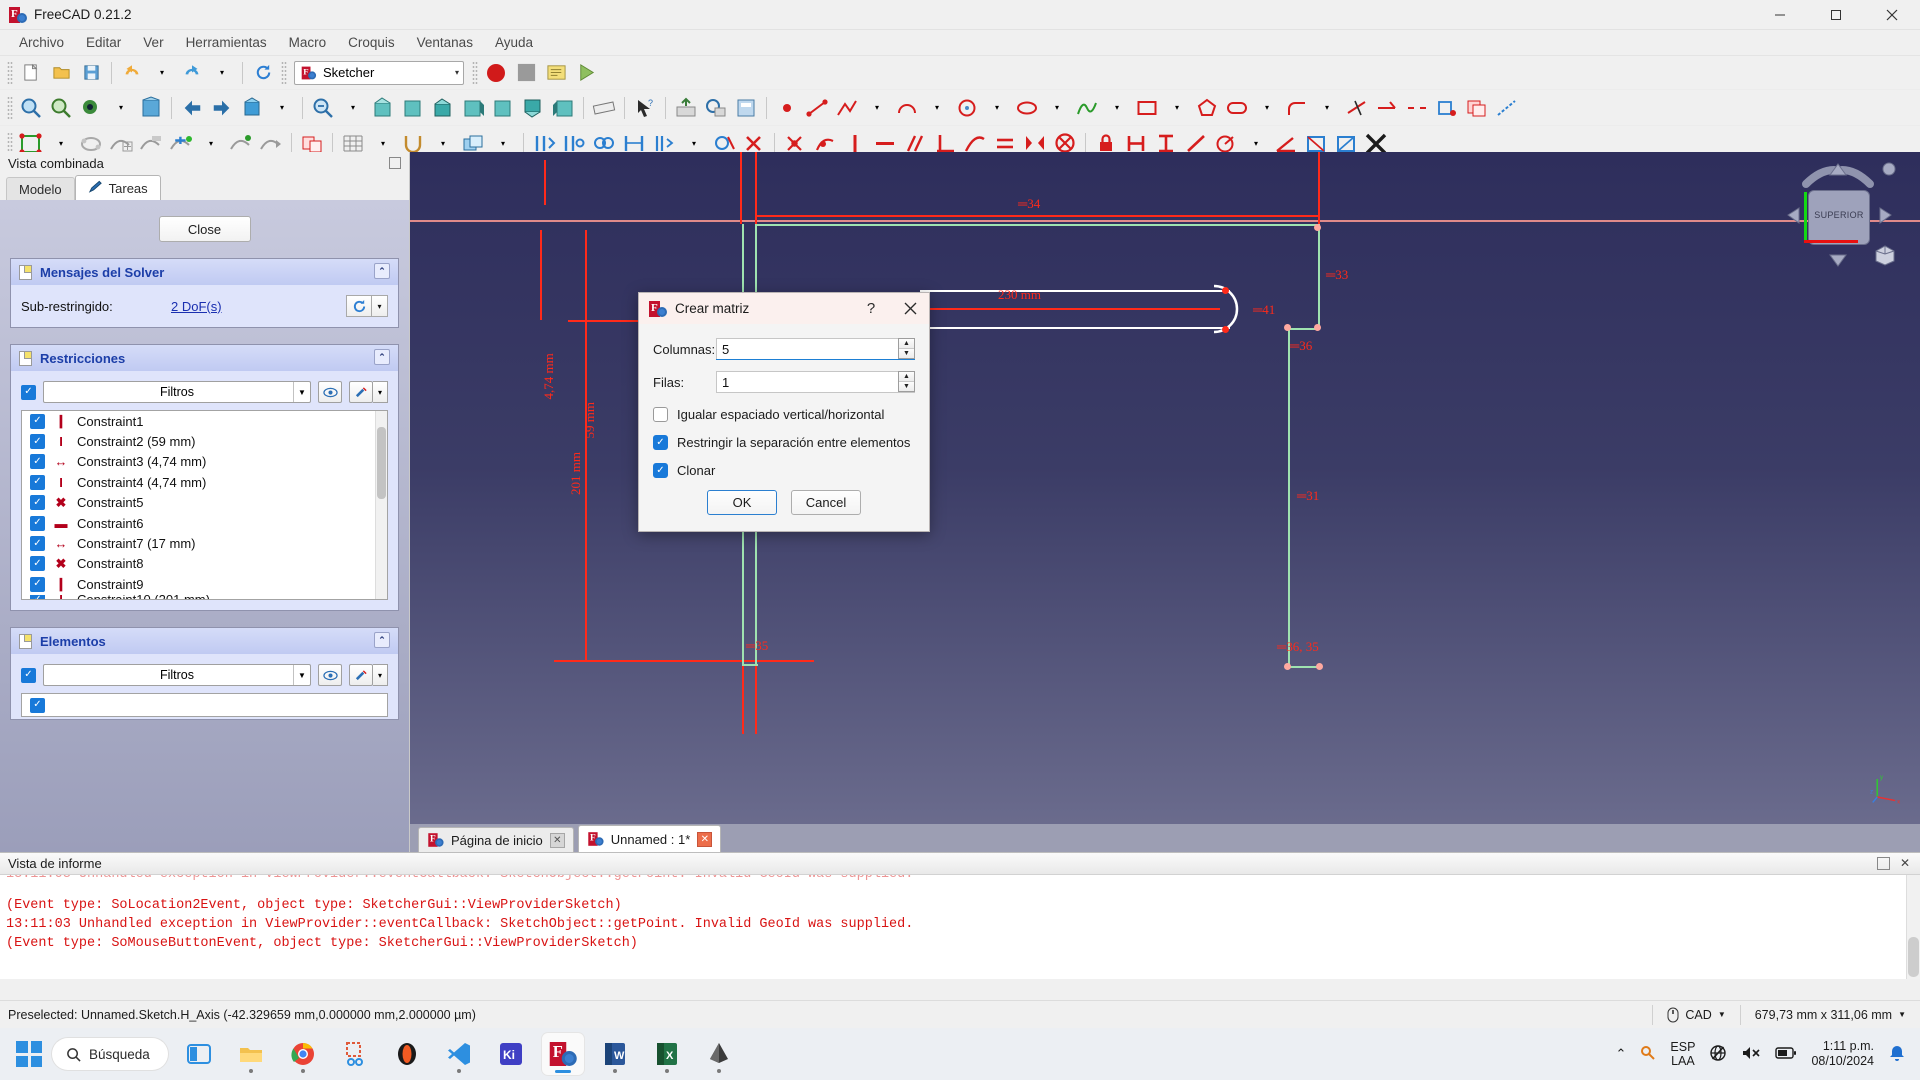 This screenshot has width=1920, height=1080. I want to click on save-document-icon, so click(91, 73).